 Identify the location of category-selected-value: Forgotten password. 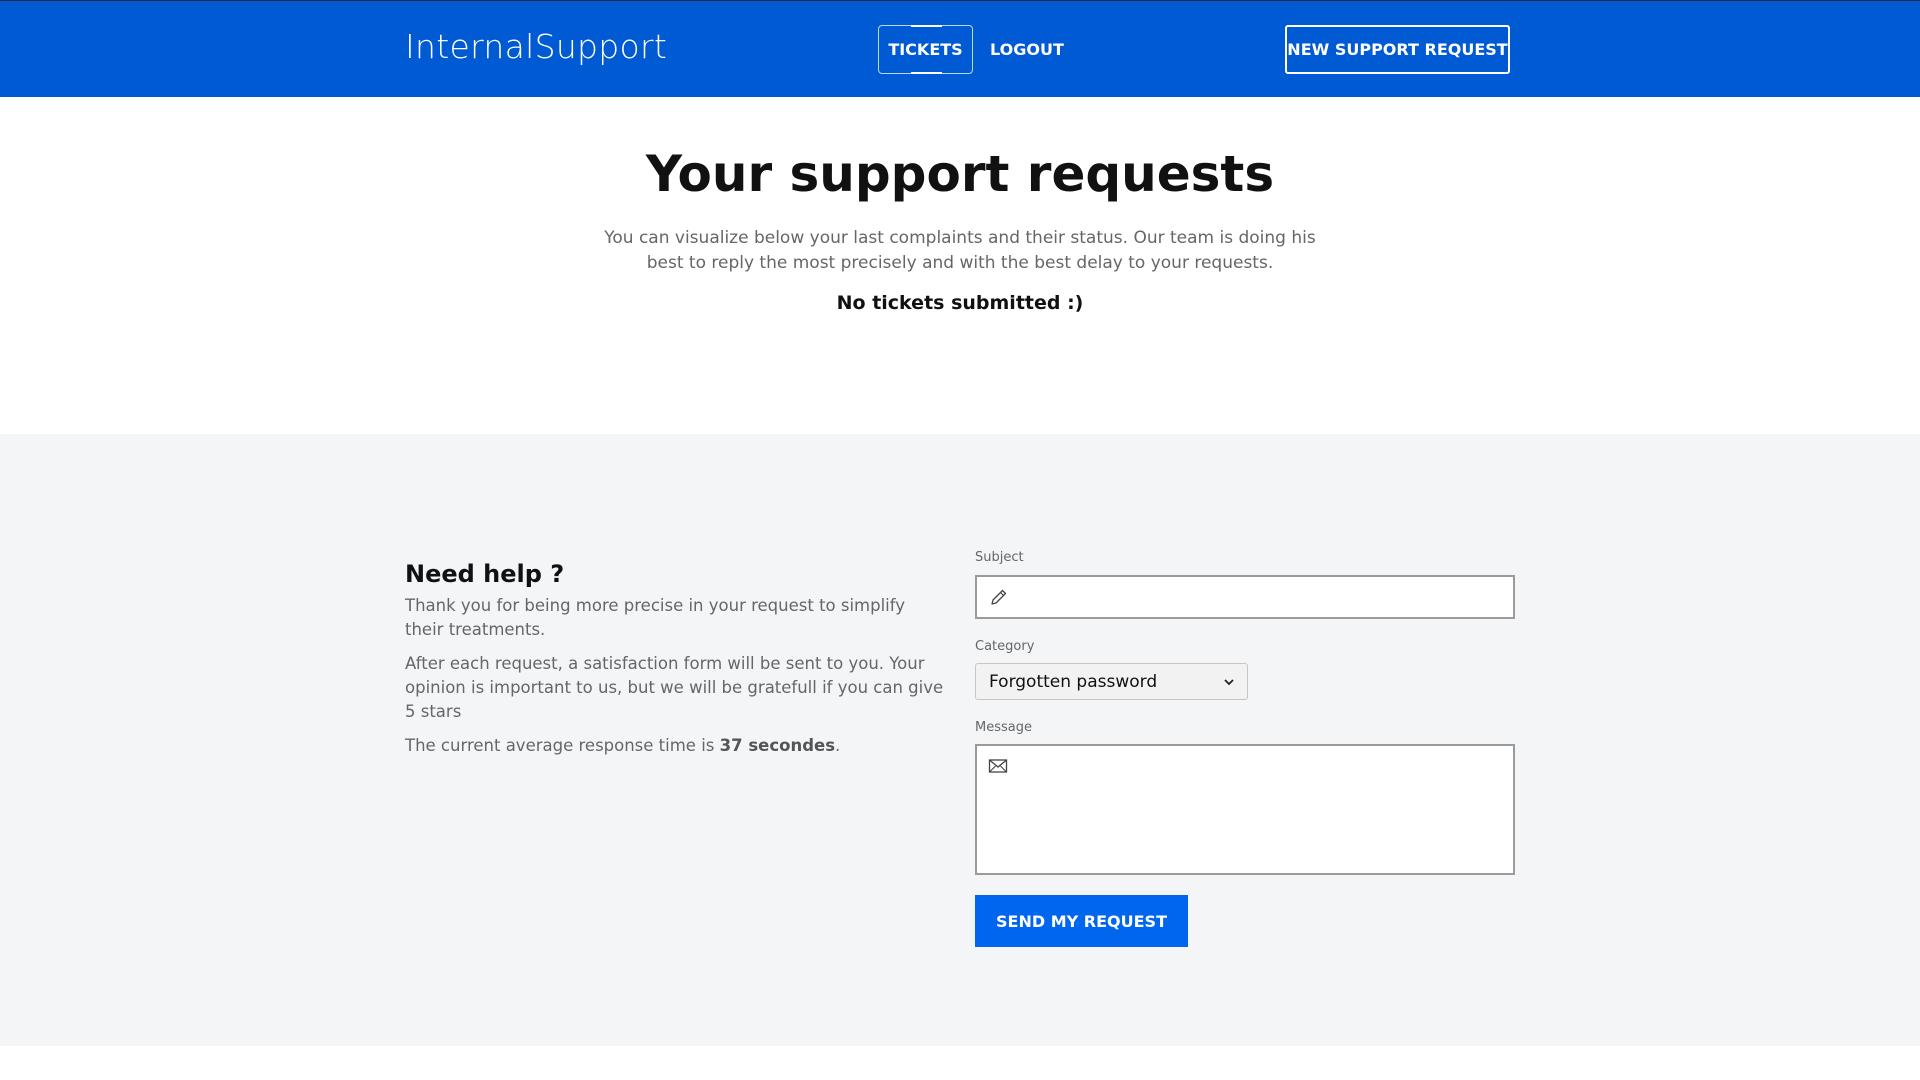
(1073, 681).